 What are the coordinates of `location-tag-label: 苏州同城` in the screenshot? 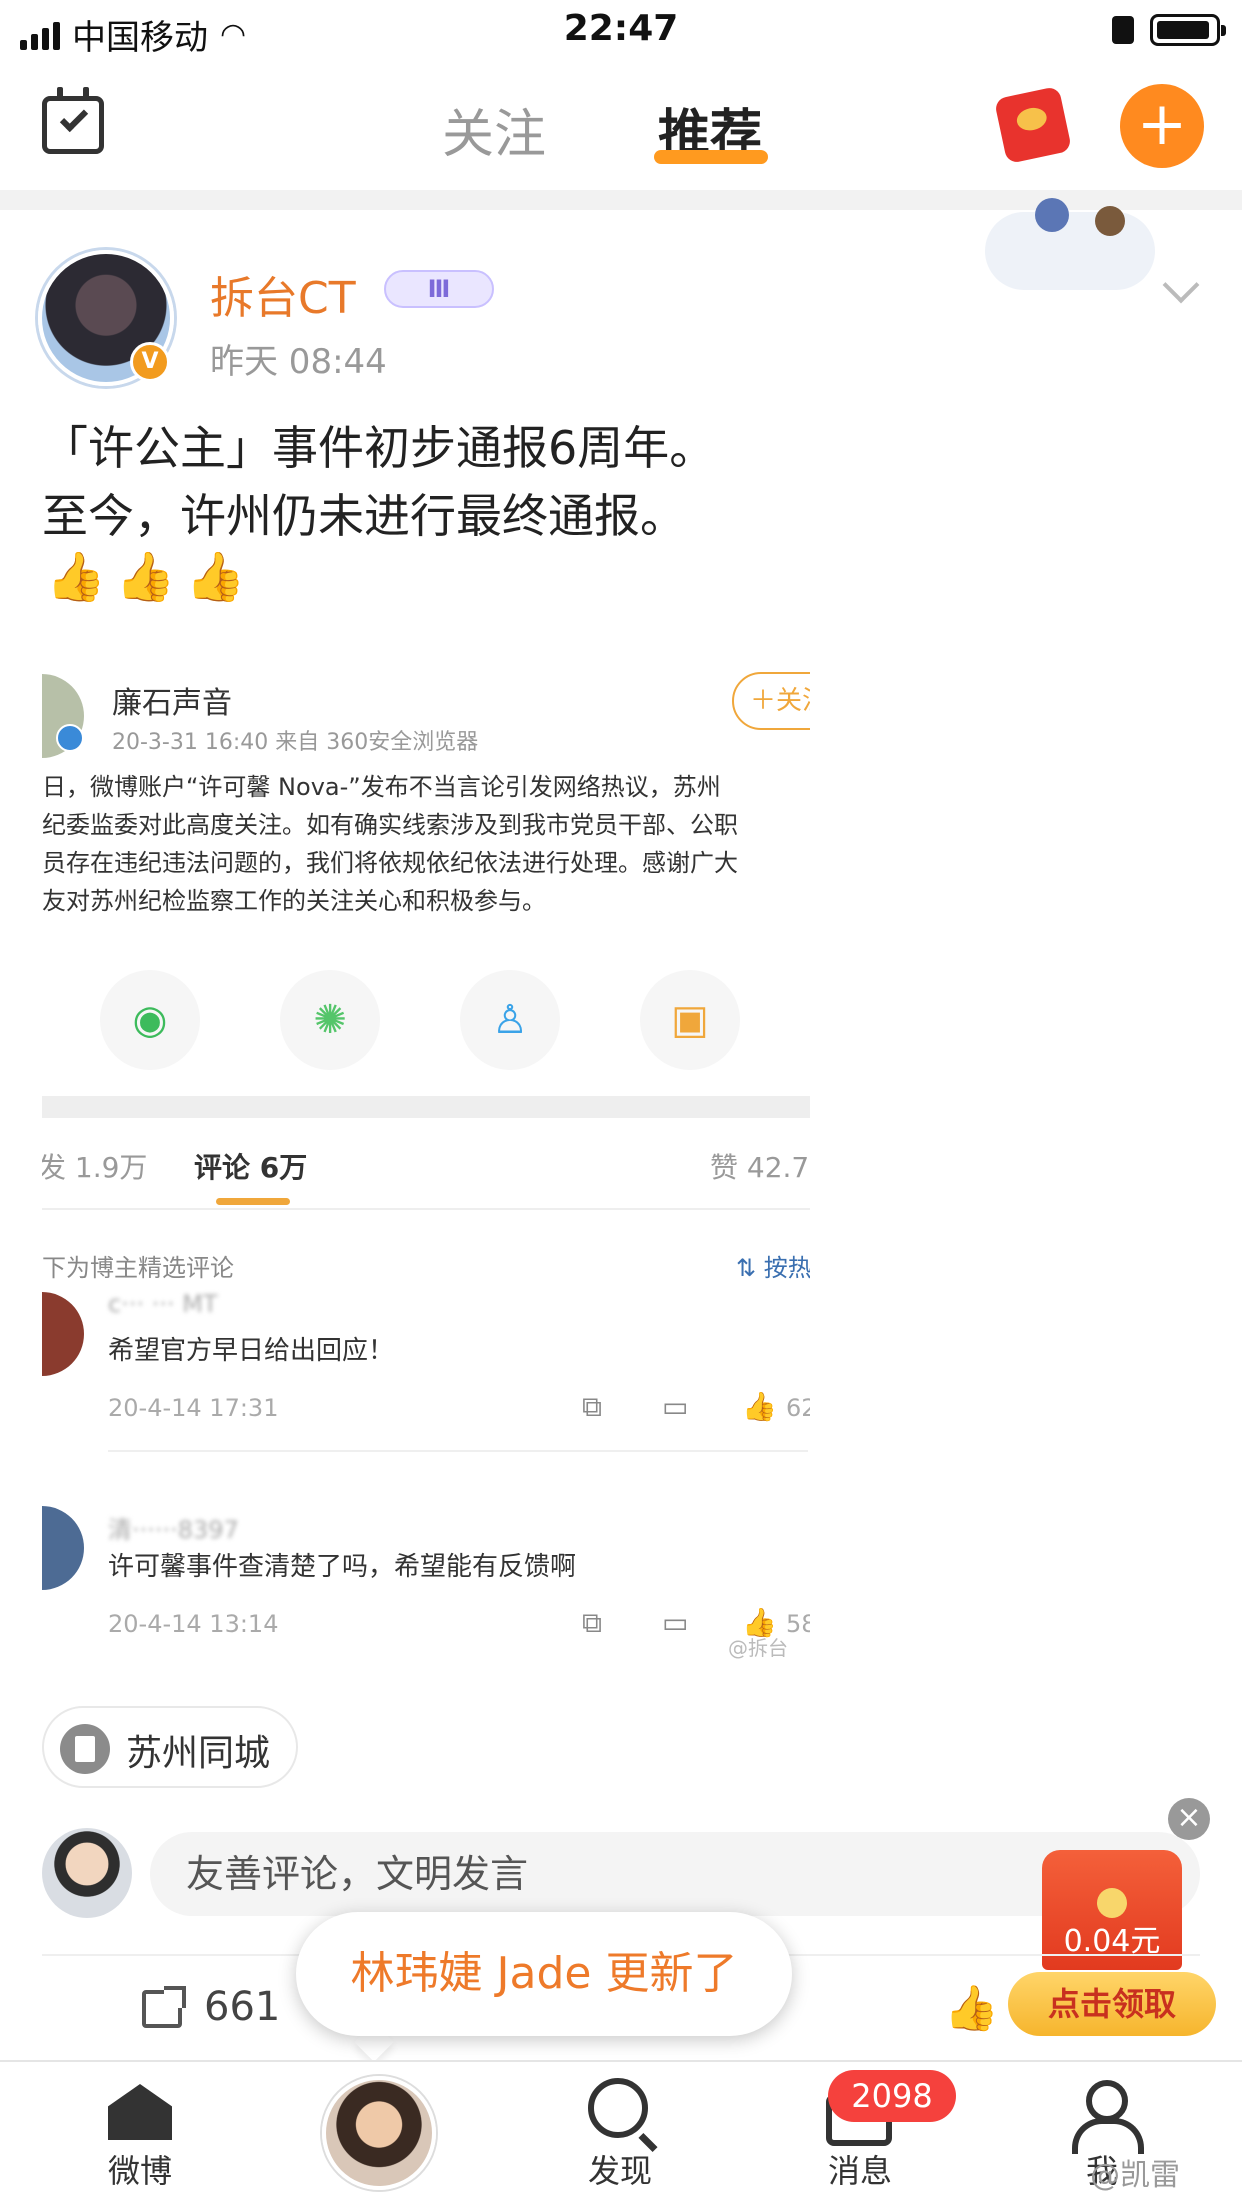 It's located at (198, 1753).